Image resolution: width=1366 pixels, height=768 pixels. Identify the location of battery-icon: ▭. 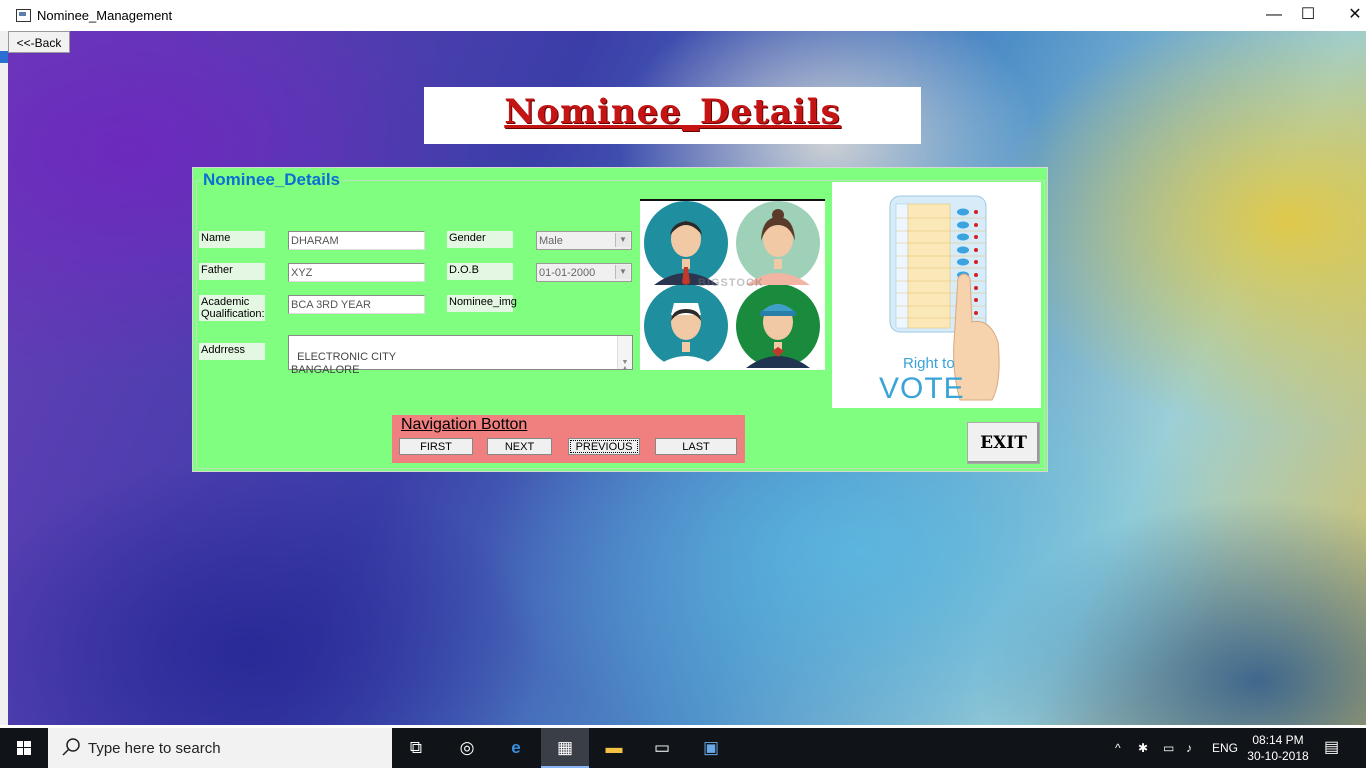
(1168, 748).